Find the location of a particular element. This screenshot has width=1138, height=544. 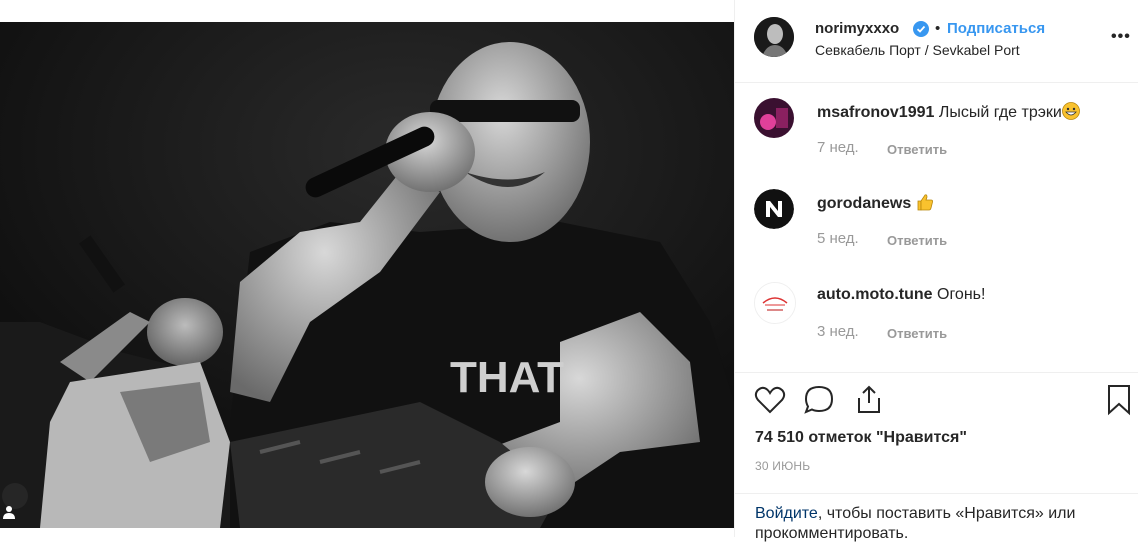

comment-age: 3 нед. is located at coordinates (838, 331).